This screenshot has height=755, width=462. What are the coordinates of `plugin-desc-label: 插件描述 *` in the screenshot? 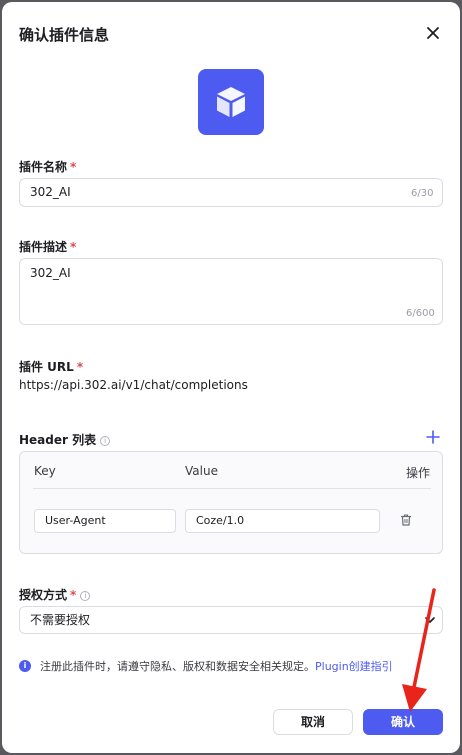 It's located at (47, 246).